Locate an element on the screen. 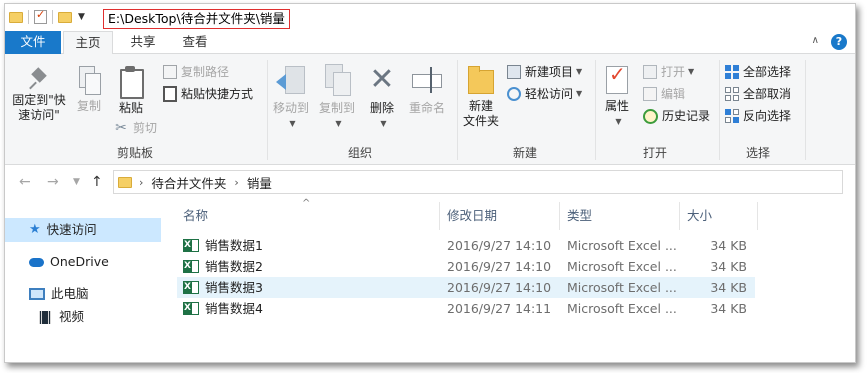  select-none-label: 全部取消 is located at coordinates (767, 94).